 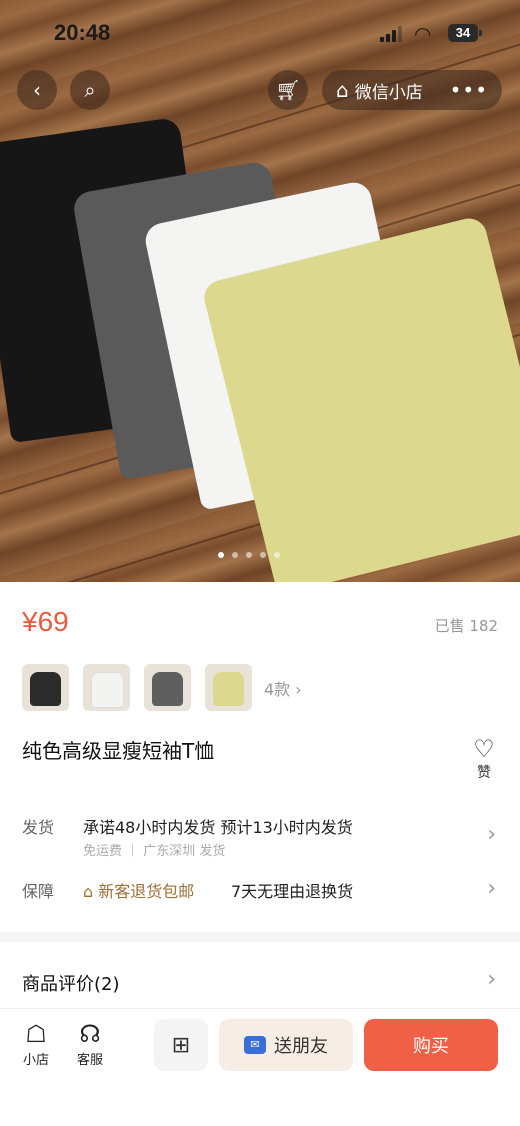 What do you see at coordinates (90, 1034) in the screenshot?
I see `headset-icon: ☊` at bounding box center [90, 1034].